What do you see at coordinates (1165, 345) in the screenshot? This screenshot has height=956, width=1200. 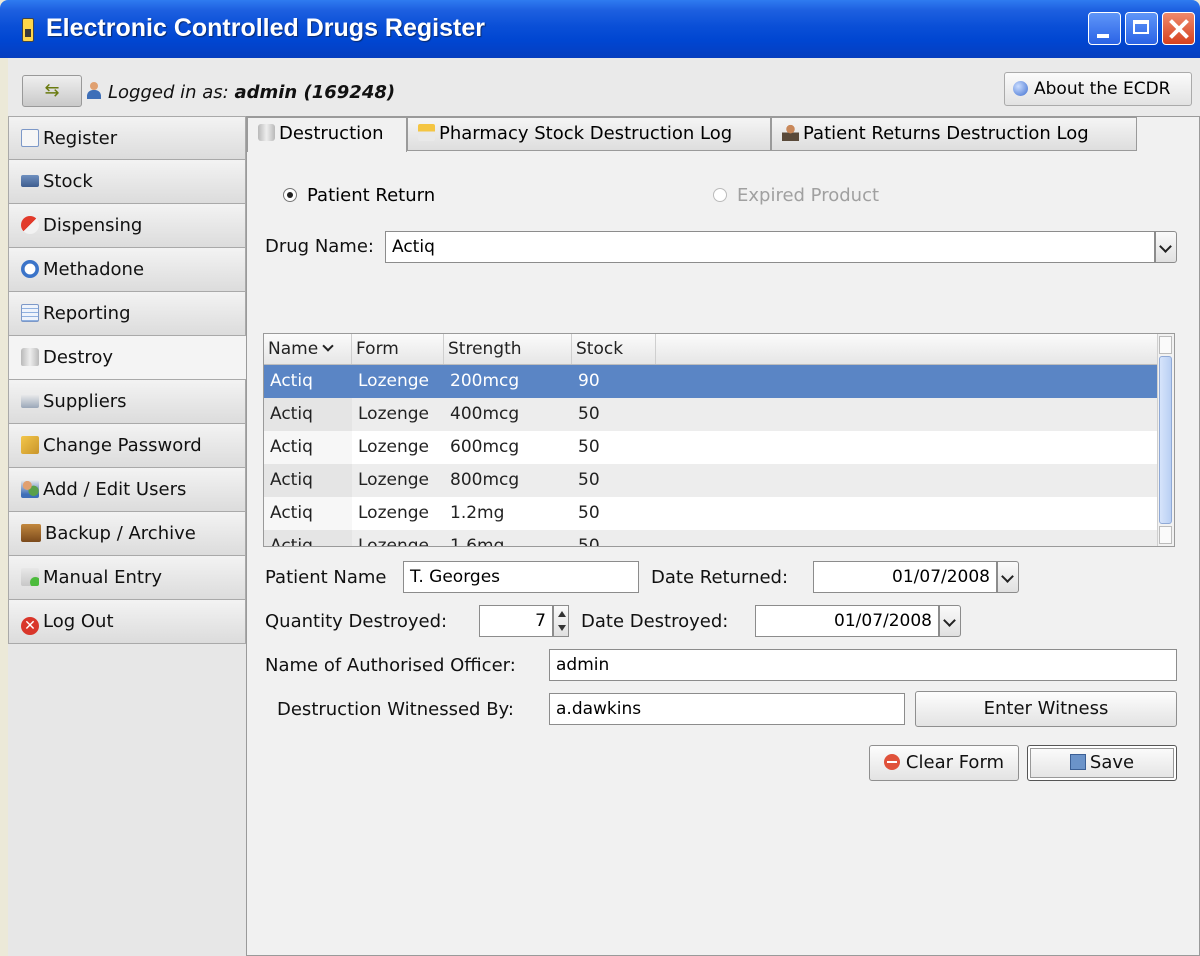 I see `scroll-up-button` at bounding box center [1165, 345].